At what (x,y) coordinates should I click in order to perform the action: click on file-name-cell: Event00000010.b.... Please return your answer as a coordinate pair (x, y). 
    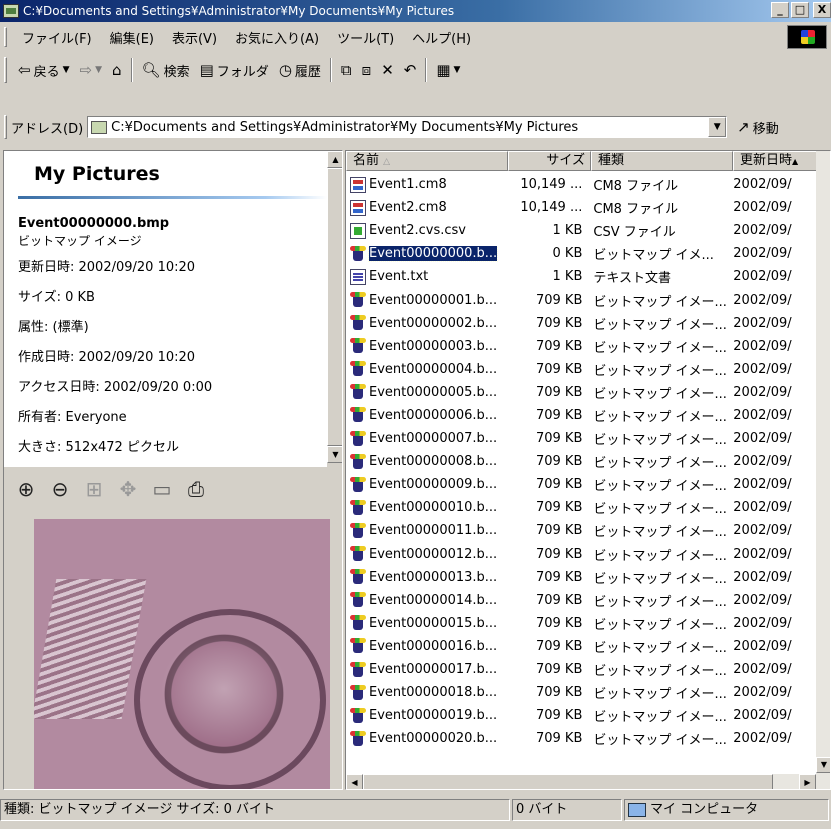
    Looking at the image, I should click on (426, 507).